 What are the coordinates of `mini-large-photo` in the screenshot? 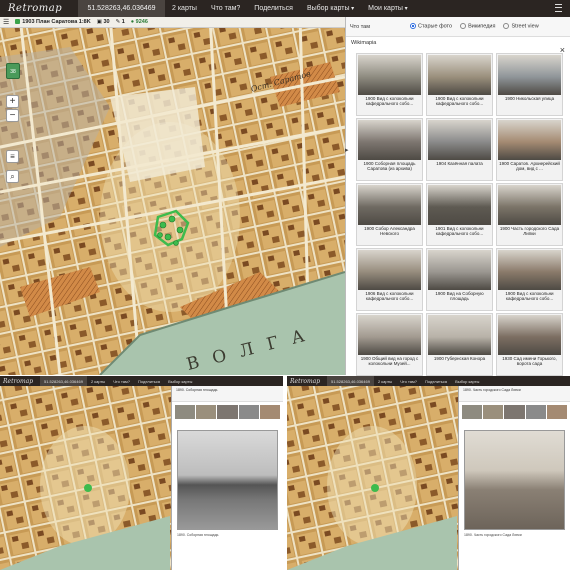 It's located at (227, 480).